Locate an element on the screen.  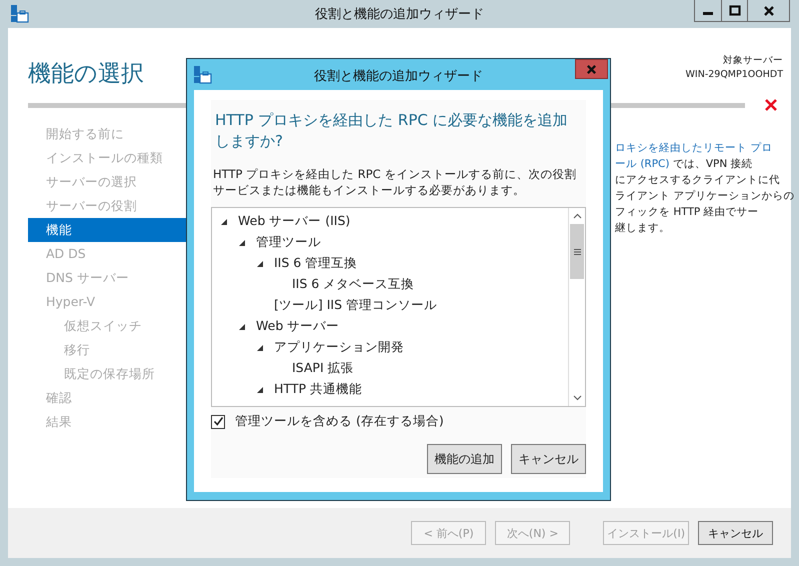
target-server-name: WIN-29QMP1OOHDT is located at coordinates (734, 74).